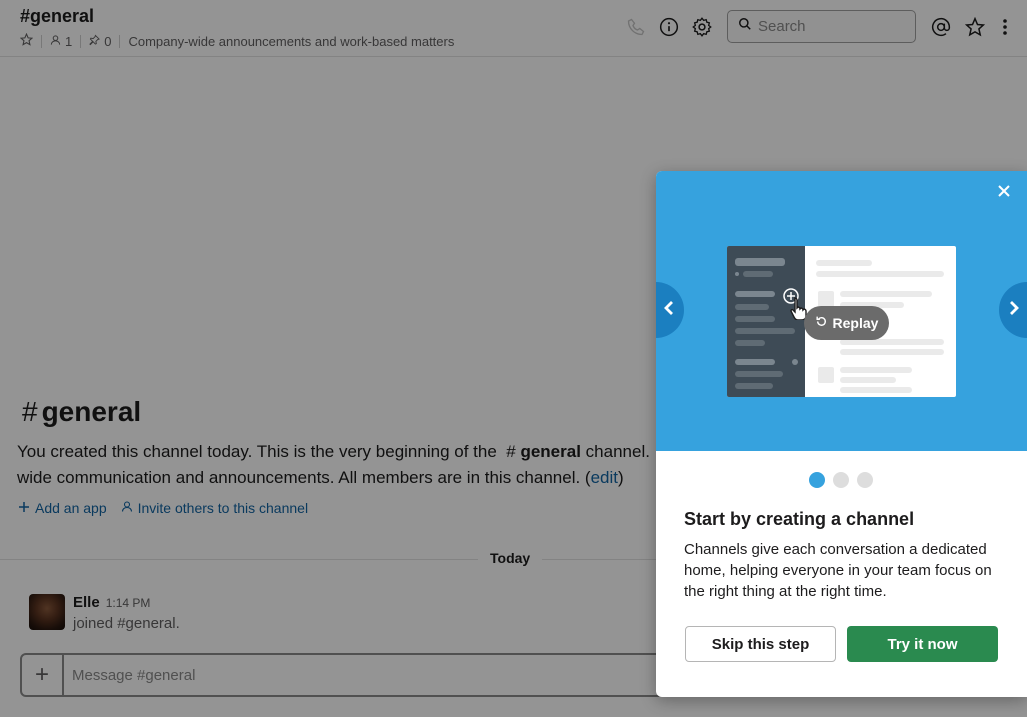 This screenshot has height=717, width=1027. I want to click on intro-actions: Add an app Invite others to this channel, so click(163, 508).